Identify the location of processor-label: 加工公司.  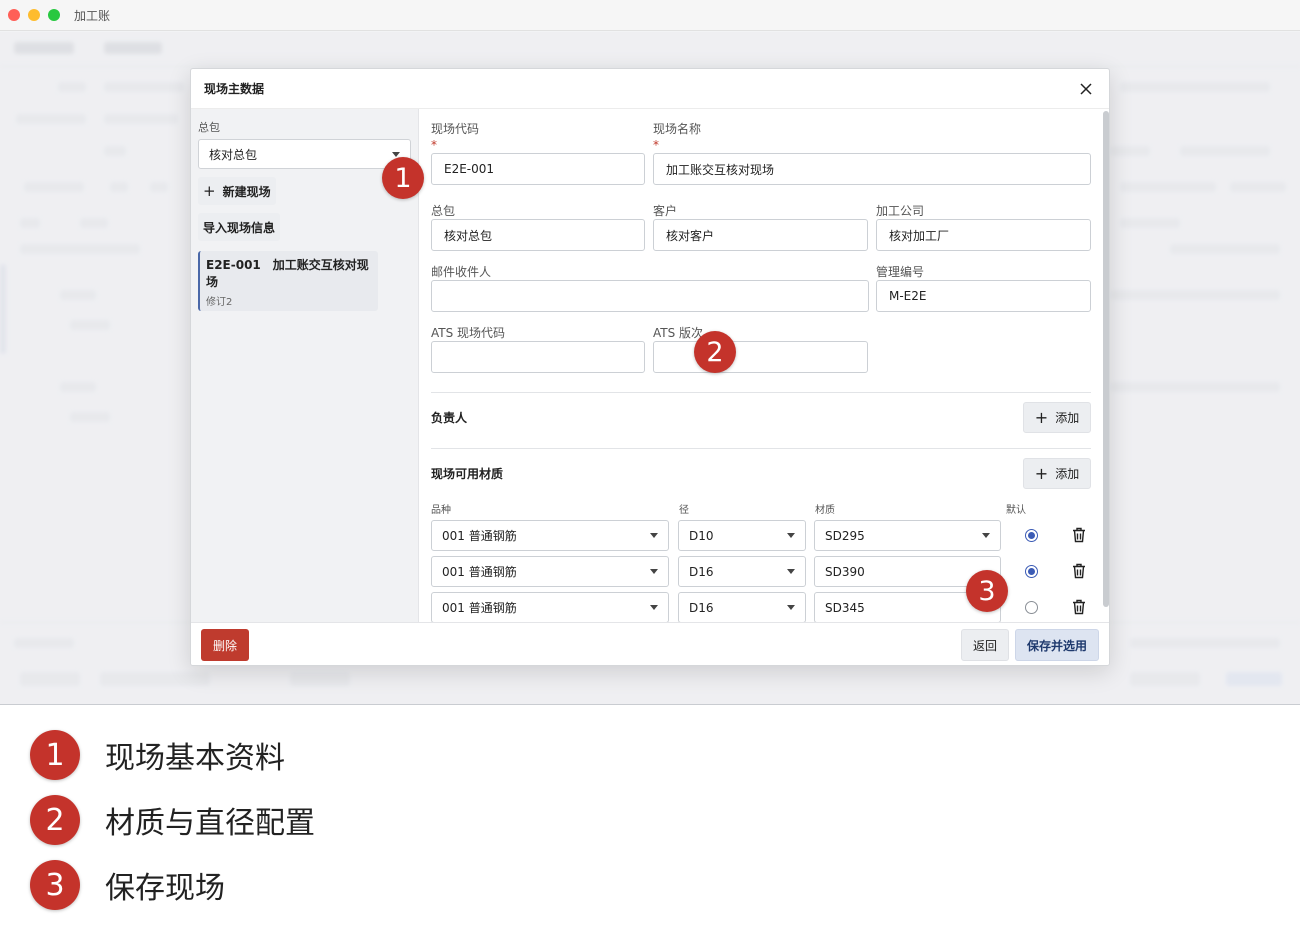
(900, 211).